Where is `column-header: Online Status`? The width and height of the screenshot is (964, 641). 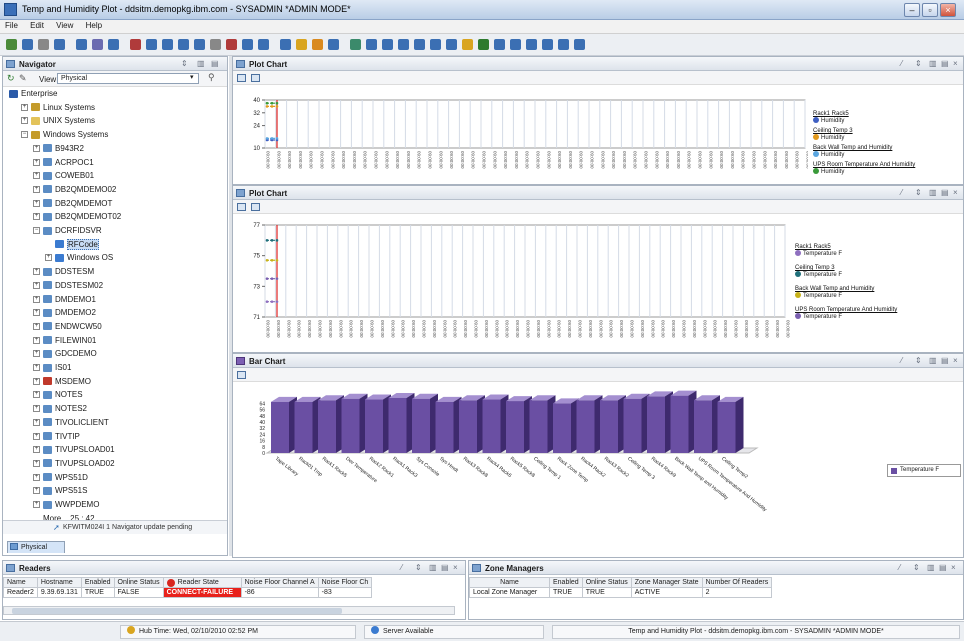 column-header: Online Status is located at coordinates (606, 582).